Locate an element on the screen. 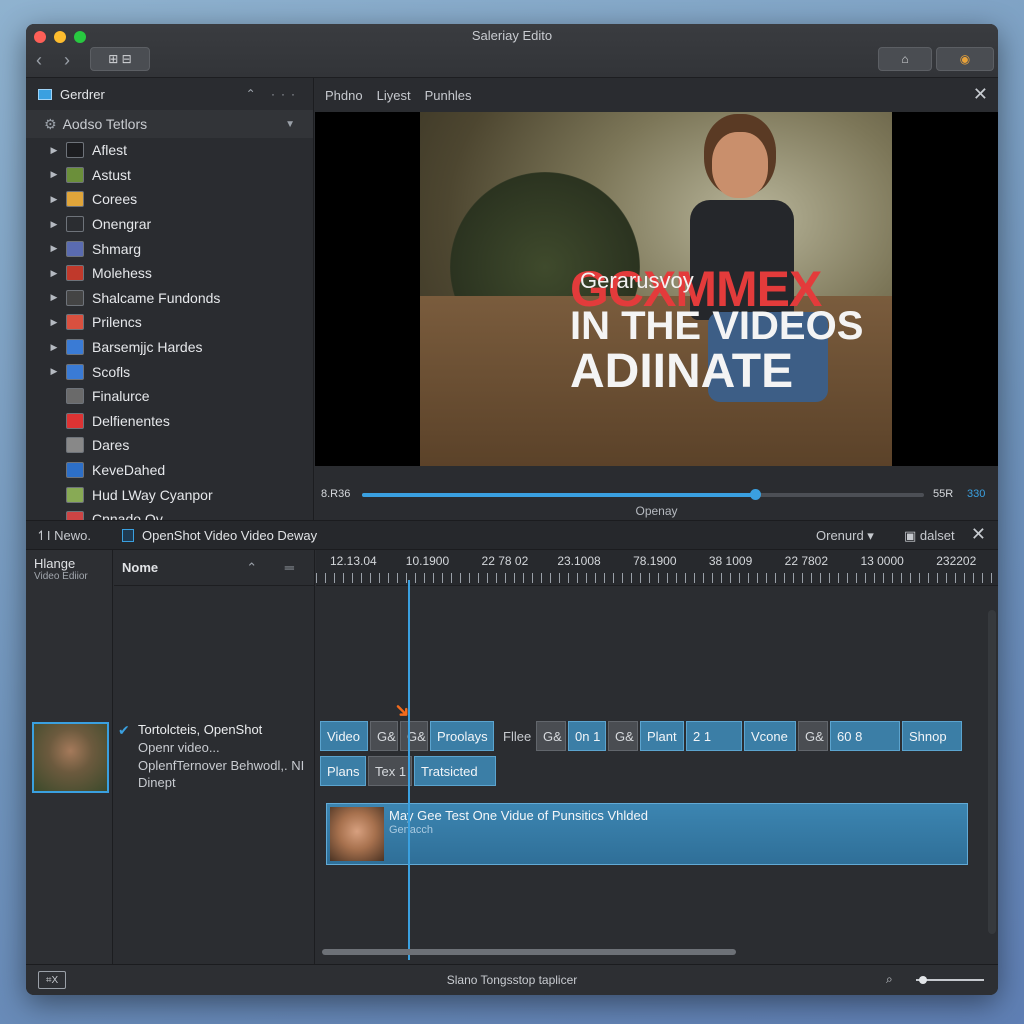 This screenshot has width=1024, height=1024. timeline-clip: 0n 1 is located at coordinates (587, 736).